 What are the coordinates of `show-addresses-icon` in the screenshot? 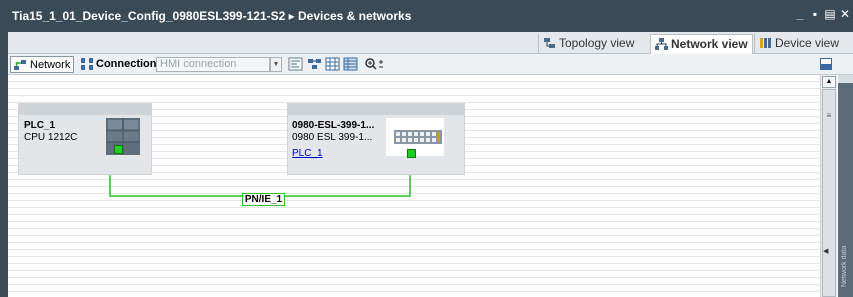 It's located at (295, 64).